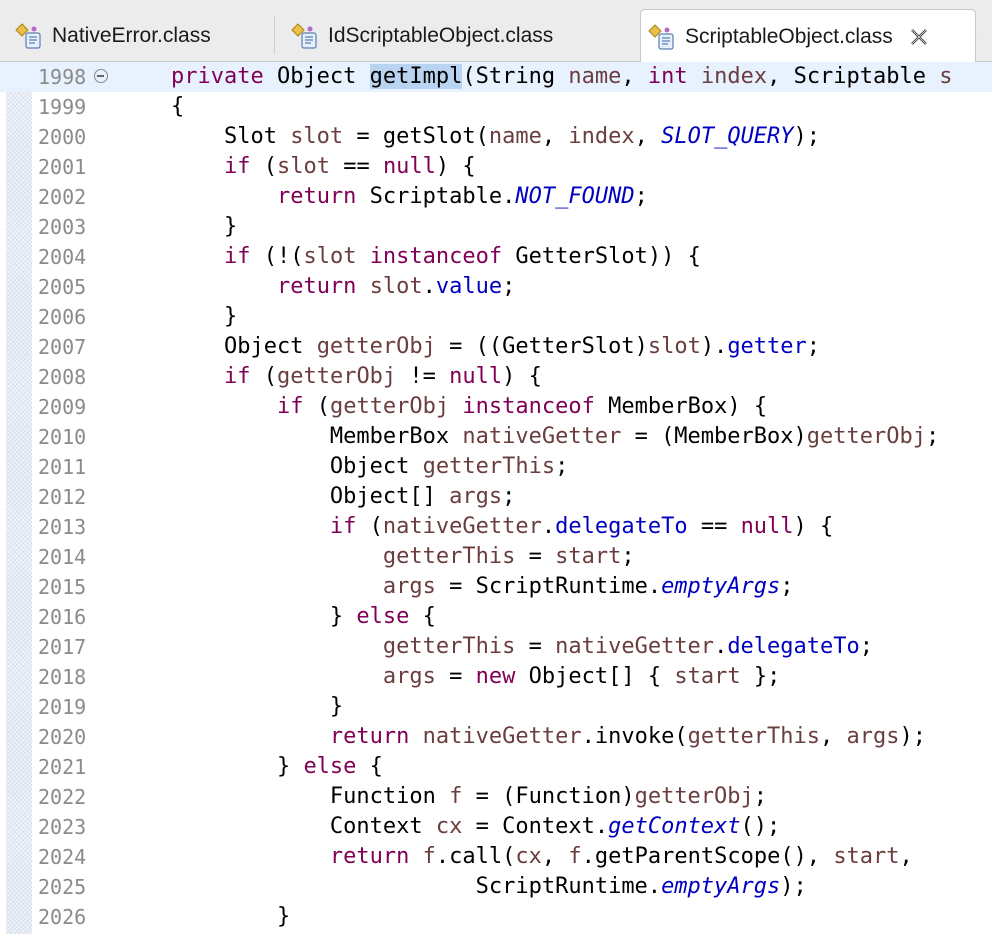  What do you see at coordinates (760, 826) in the screenshot?
I see `code-token: ();` at bounding box center [760, 826].